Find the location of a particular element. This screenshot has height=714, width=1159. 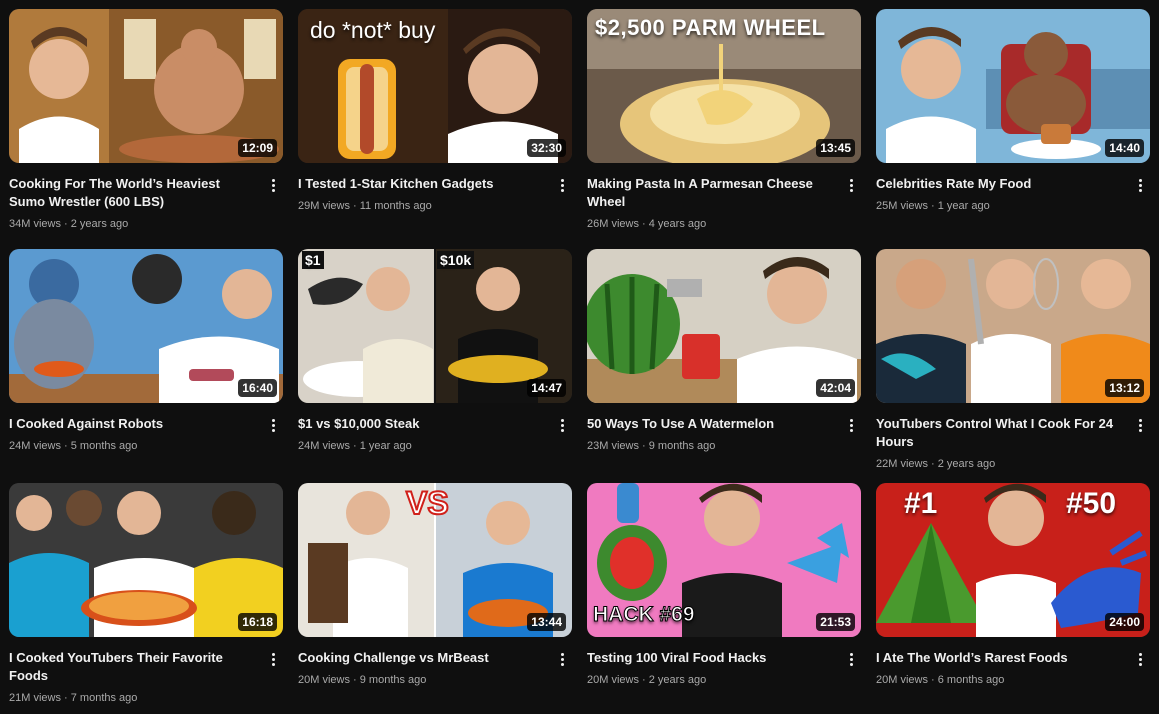

view-count: 22M views is located at coordinates (902, 464).